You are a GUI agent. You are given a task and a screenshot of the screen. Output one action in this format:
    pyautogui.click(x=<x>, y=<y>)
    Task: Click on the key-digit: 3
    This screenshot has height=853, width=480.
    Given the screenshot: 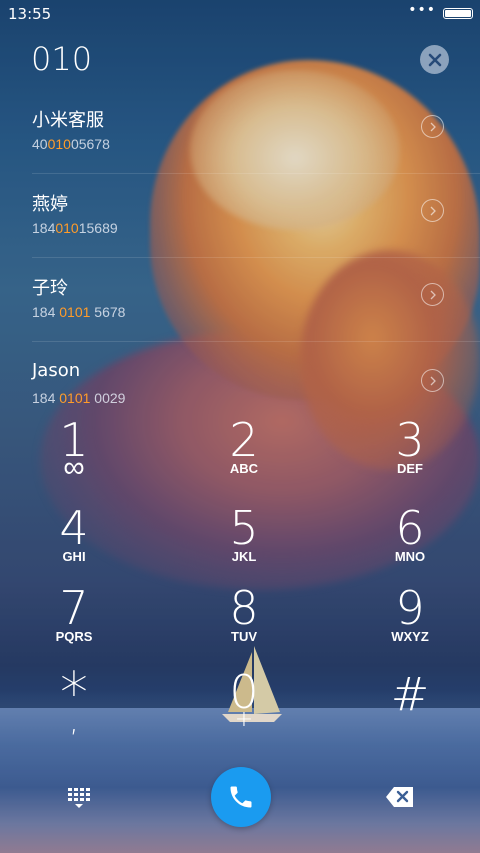 What is the action you would take?
    pyautogui.click(x=410, y=440)
    